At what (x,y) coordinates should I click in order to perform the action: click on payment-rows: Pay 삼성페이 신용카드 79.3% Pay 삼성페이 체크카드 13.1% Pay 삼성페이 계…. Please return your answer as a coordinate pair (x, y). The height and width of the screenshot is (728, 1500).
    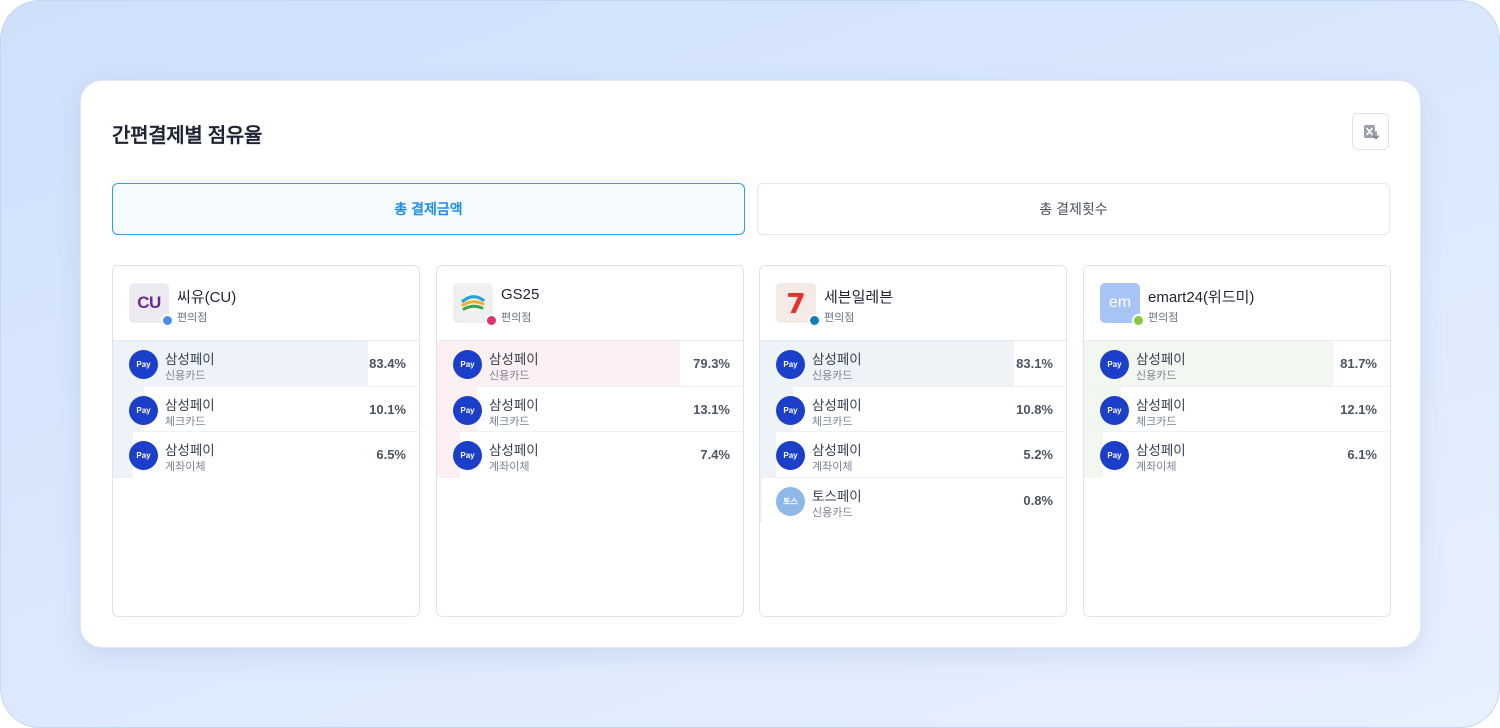
    Looking at the image, I should click on (590, 409).